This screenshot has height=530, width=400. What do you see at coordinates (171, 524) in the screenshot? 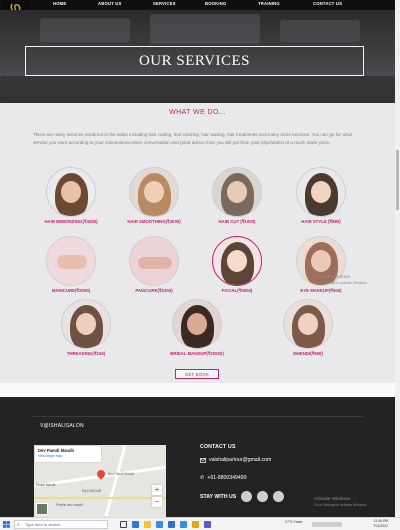
I see `store-icon` at bounding box center [171, 524].